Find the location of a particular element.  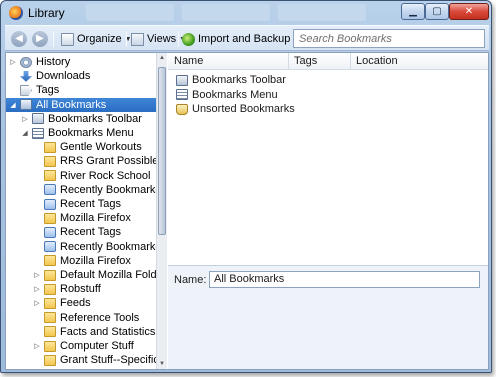

sidebar-item-label: Gentle Workouts is located at coordinates (101, 147).